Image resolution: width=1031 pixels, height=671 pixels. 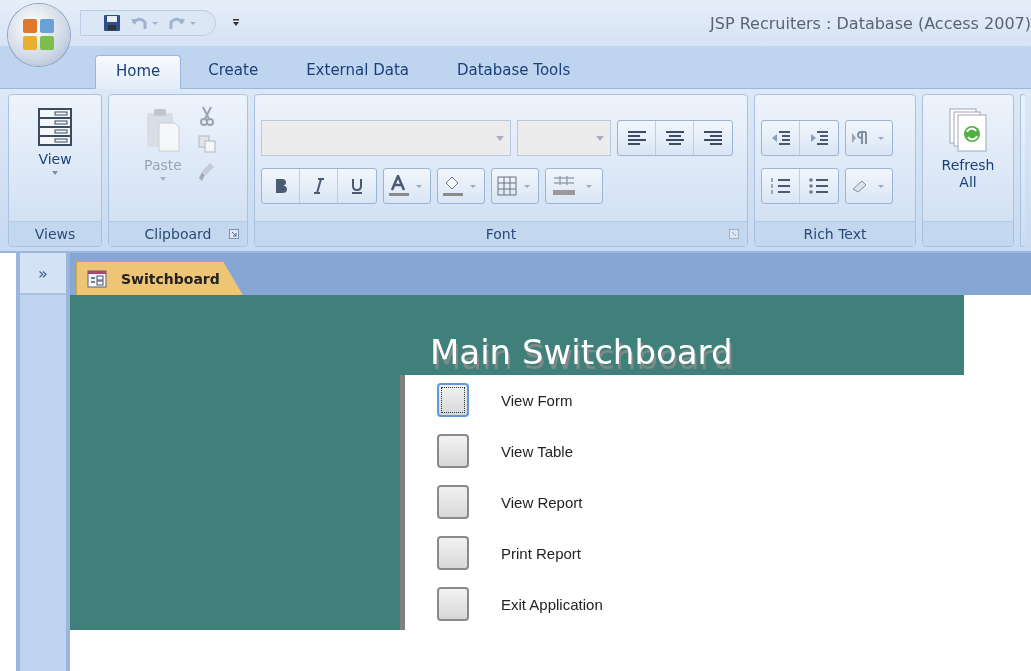 What do you see at coordinates (713, 138) in the screenshot?
I see `align-right-icon` at bounding box center [713, 138].